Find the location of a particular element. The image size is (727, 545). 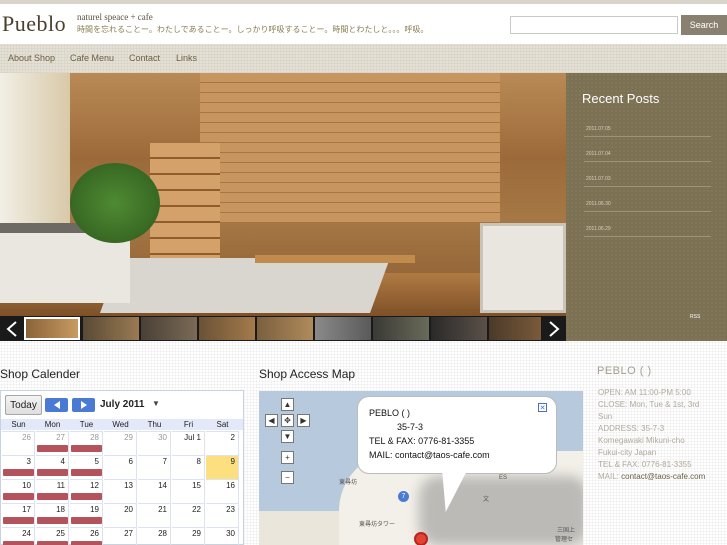

shop-info-line: ADDRESS: 35-7-3 is located at coordinates (631, 428).